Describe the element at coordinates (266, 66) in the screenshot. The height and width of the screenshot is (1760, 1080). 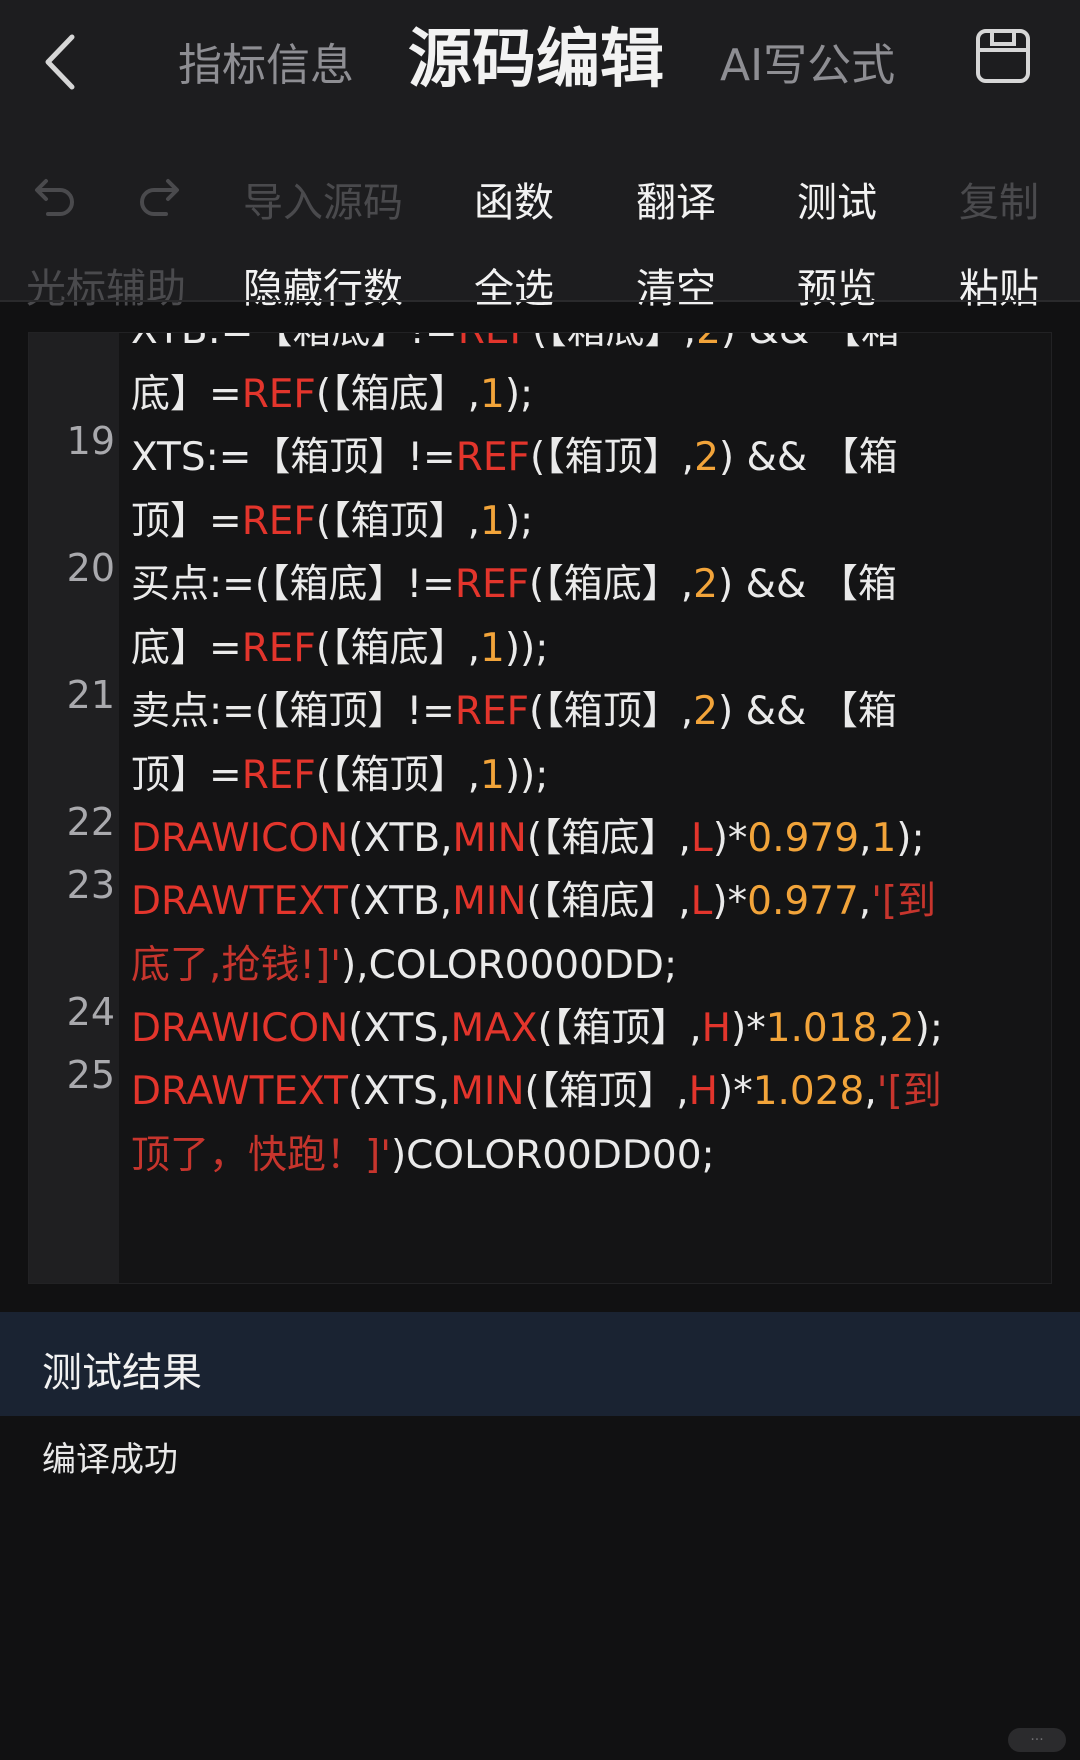
I see `tab-indicator-info: 指标信息` at that location.